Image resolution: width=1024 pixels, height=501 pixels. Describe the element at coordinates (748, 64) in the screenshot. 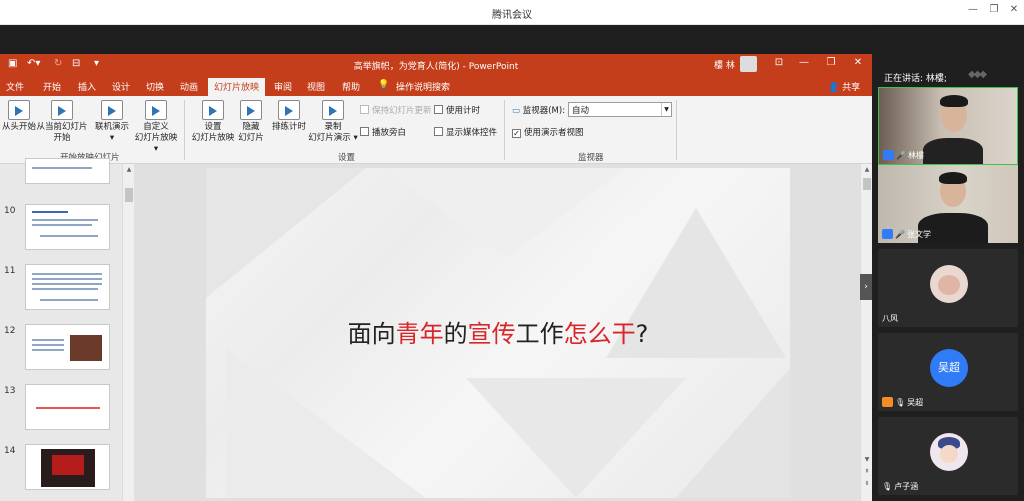

I see `user-avatar` at that location.